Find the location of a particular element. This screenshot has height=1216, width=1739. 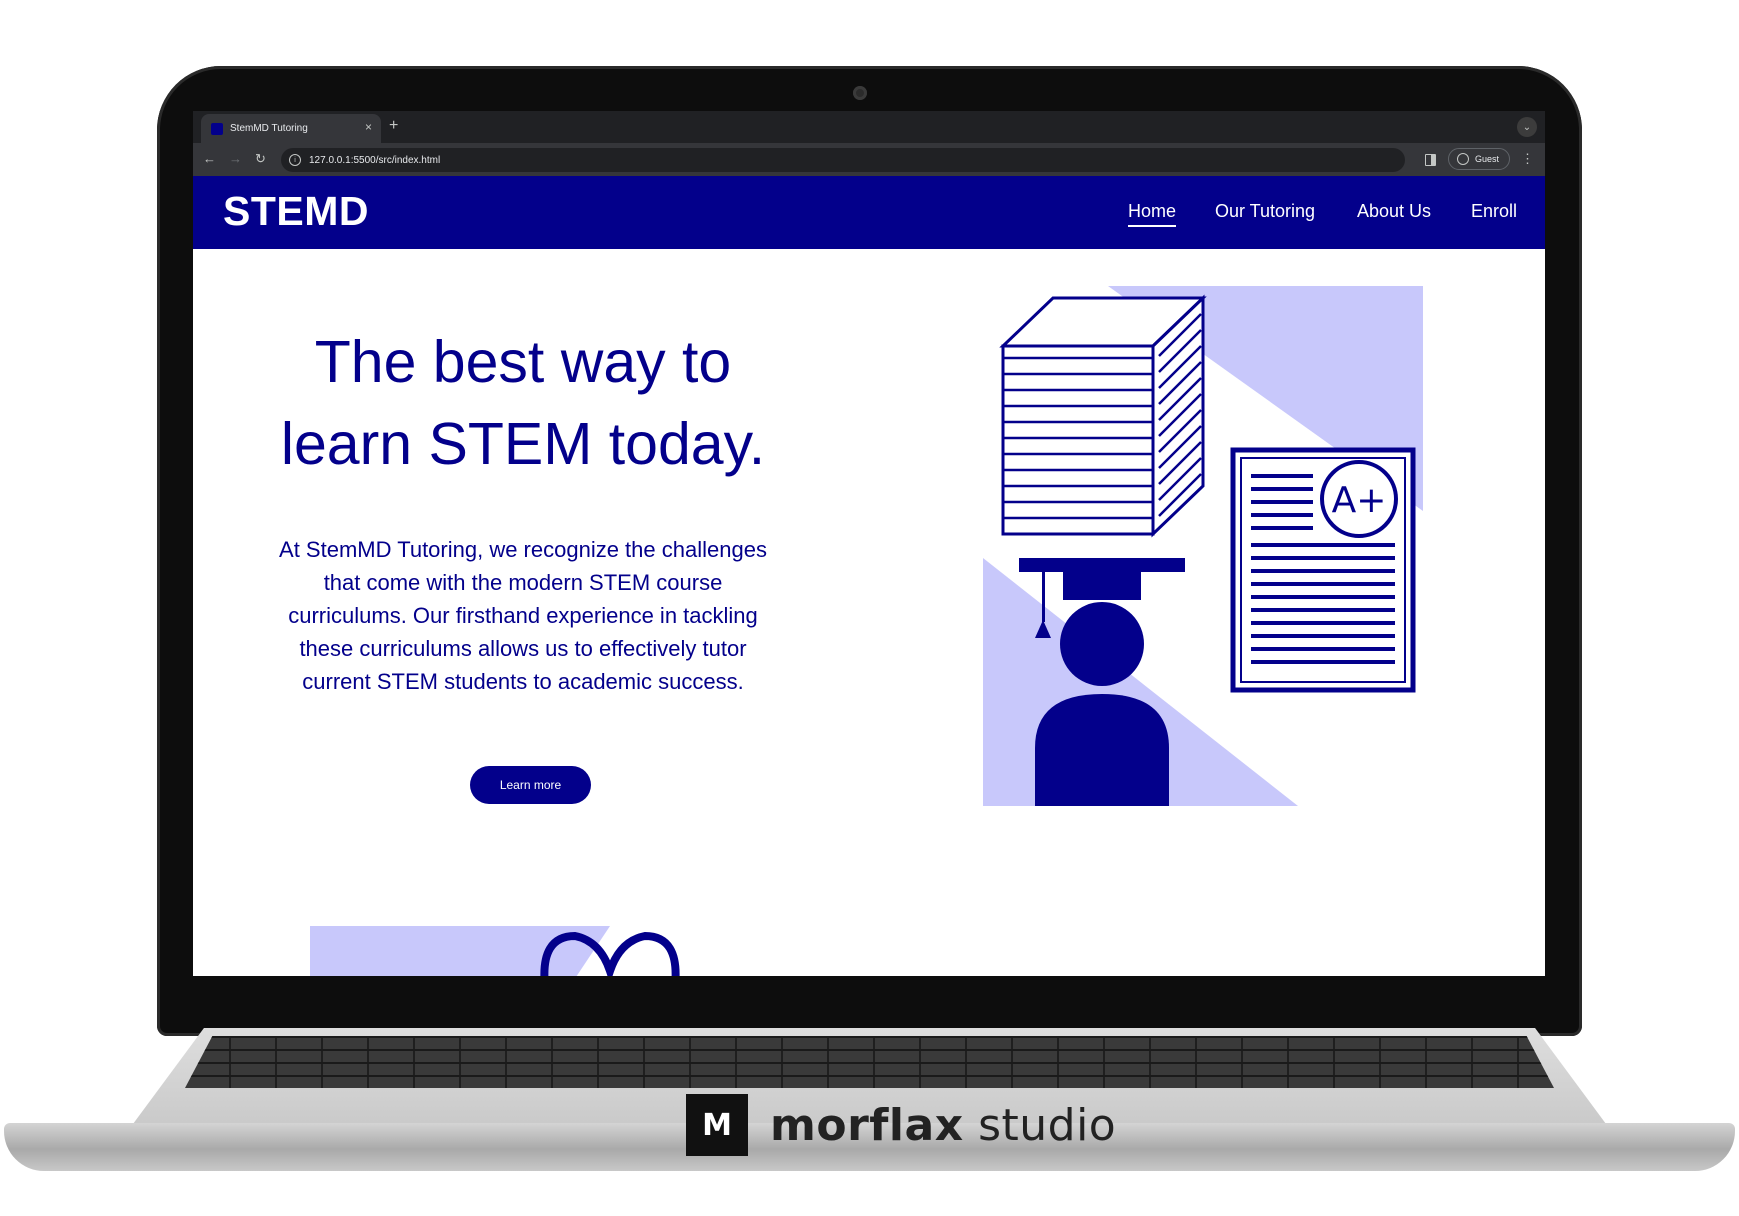

hero-illustration: A+ is located at coordinates (1203, 546).